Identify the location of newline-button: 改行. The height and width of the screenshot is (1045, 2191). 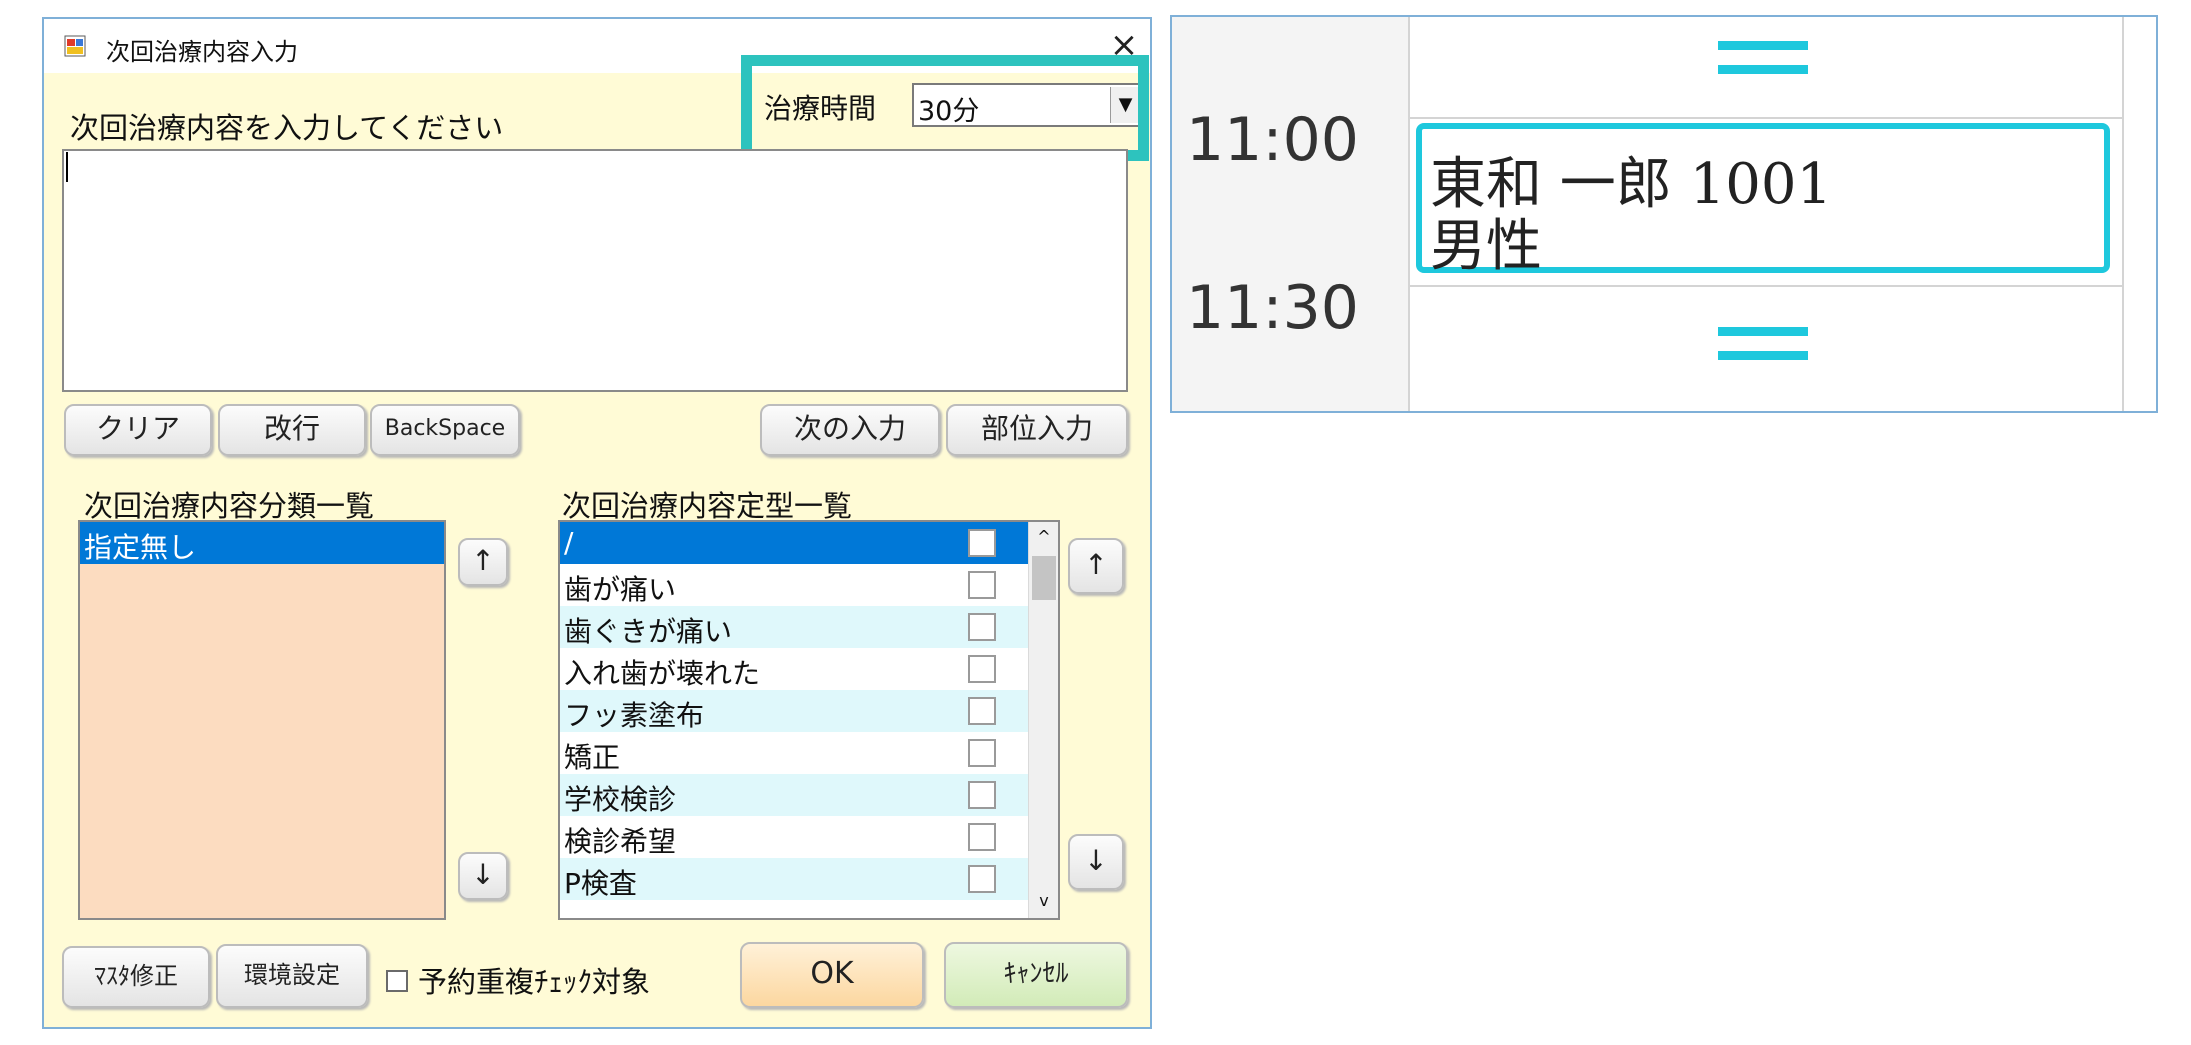
(292, 430).